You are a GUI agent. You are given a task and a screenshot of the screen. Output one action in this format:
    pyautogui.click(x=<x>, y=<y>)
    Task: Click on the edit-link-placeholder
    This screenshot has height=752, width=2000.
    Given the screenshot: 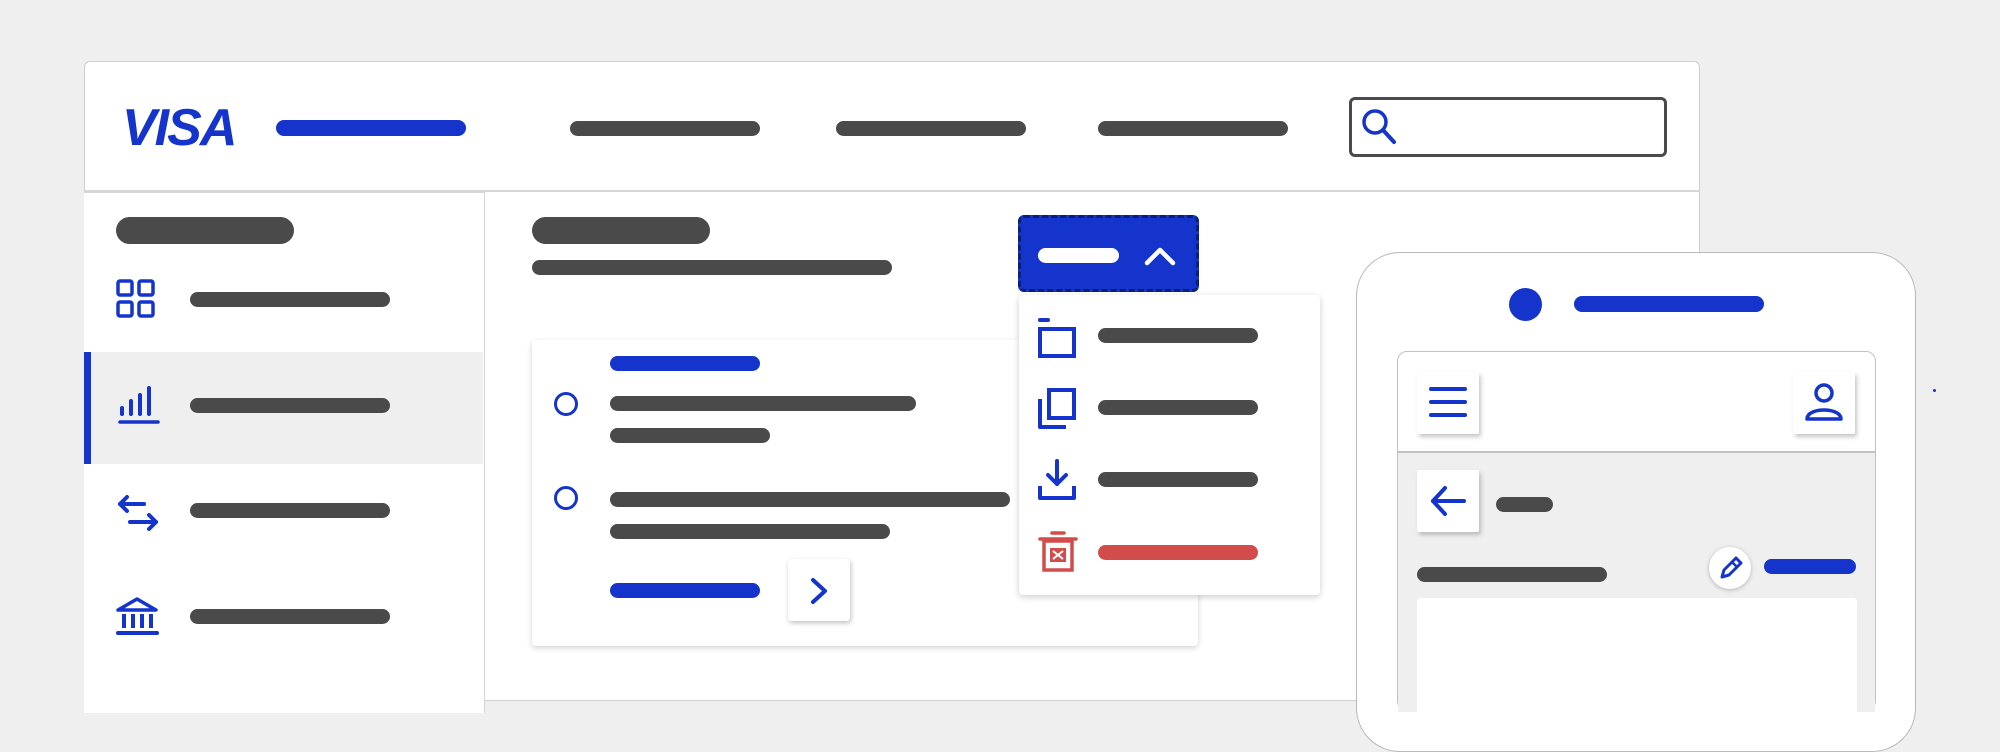 What is the action you would take?
    pyautogui.click(x=1810, y=566)
    